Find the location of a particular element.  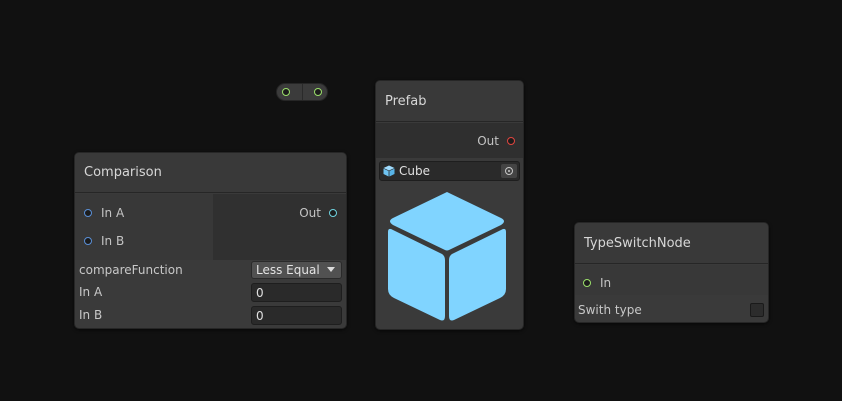

relay-output-port is located at coordinates (318, 92).